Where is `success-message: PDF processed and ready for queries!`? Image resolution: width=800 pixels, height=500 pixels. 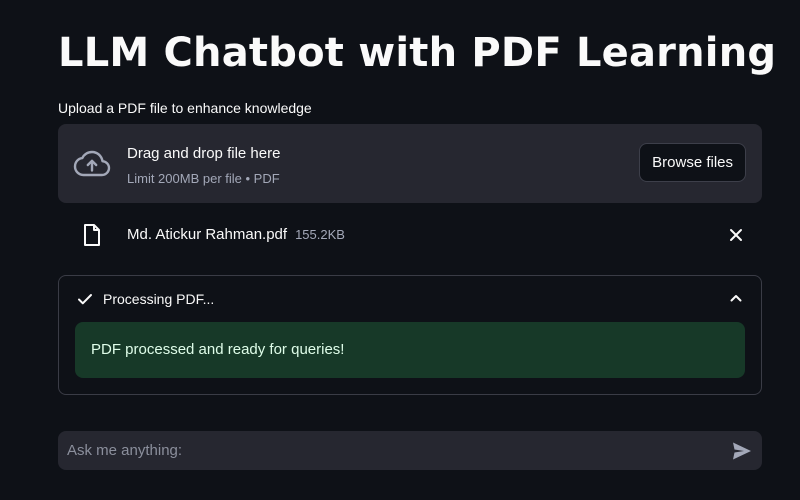
success-message: PDF processed and ready for queries! is located at coordinates (218, 349).